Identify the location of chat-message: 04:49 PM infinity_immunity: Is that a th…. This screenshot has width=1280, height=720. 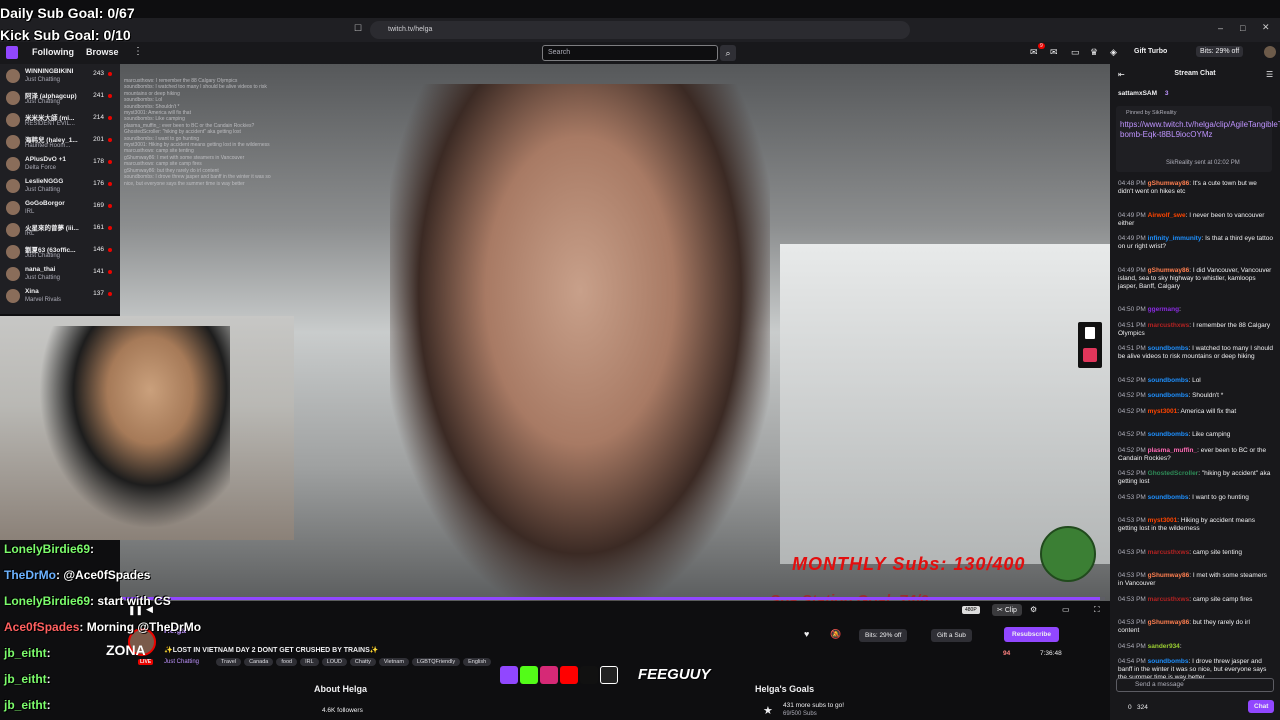
(1196, 242).